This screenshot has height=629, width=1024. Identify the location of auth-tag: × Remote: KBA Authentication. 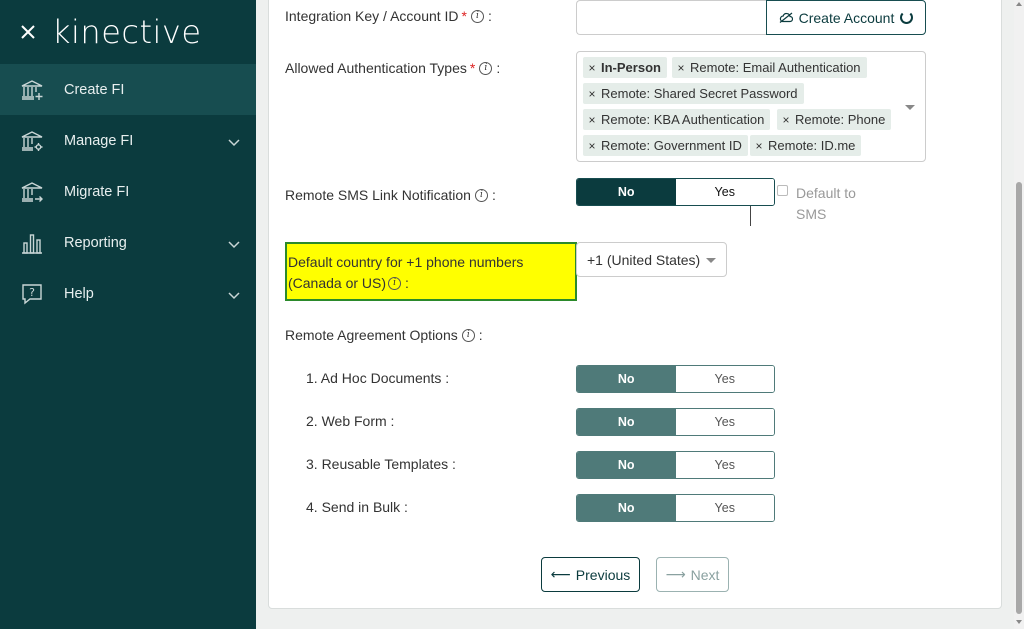
(677, 119).